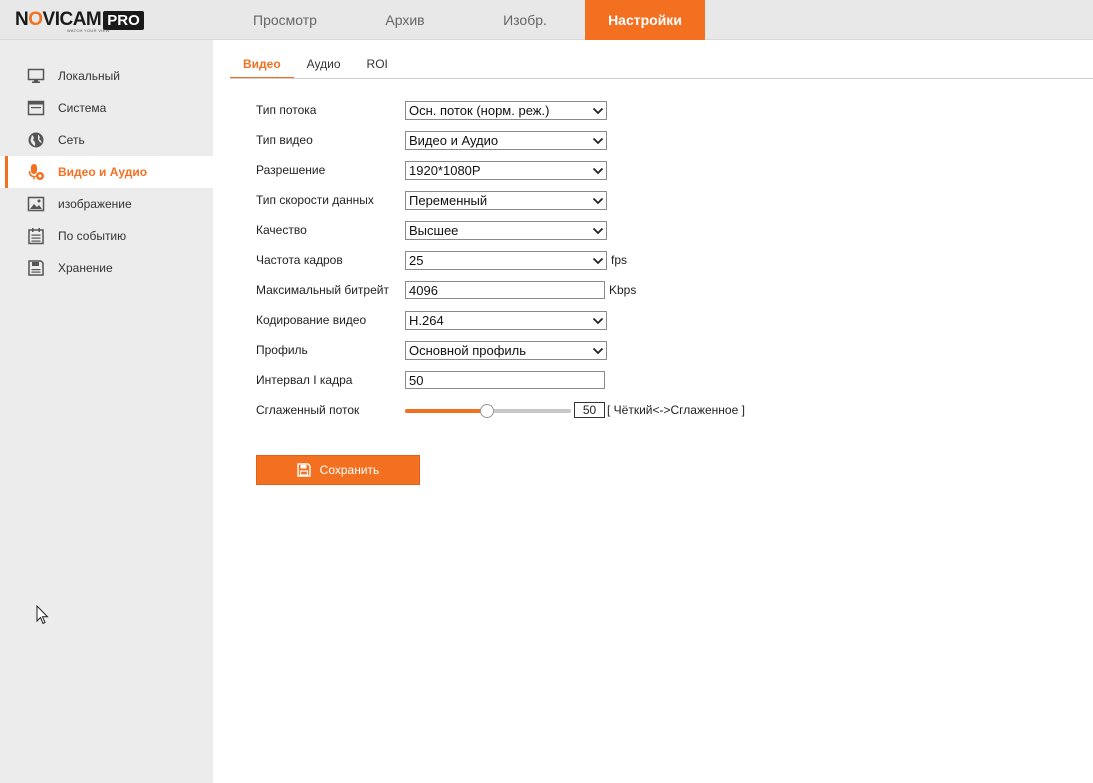 The width and height of the screenshot is (1093, 783). I want to click on i-frame-label: Интервал I кадра, so click(304, 380).